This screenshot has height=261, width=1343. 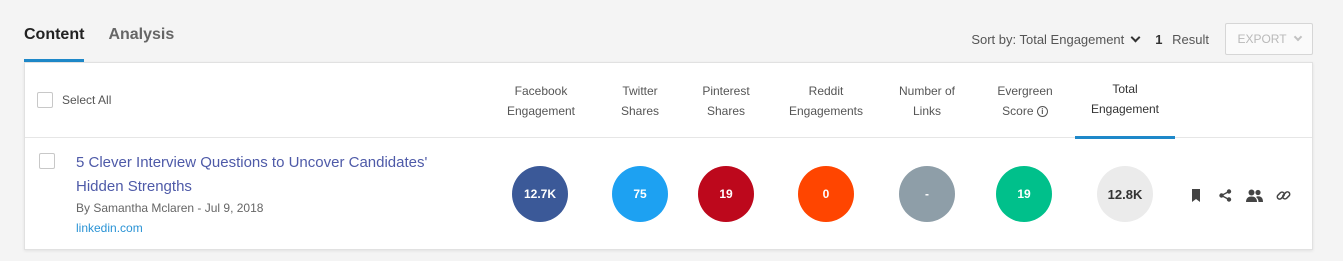 What do you see at coordinates (640, 194) in the screenshot?
I see `twitter-shares-value: 75` at bounding box center [640, 194].